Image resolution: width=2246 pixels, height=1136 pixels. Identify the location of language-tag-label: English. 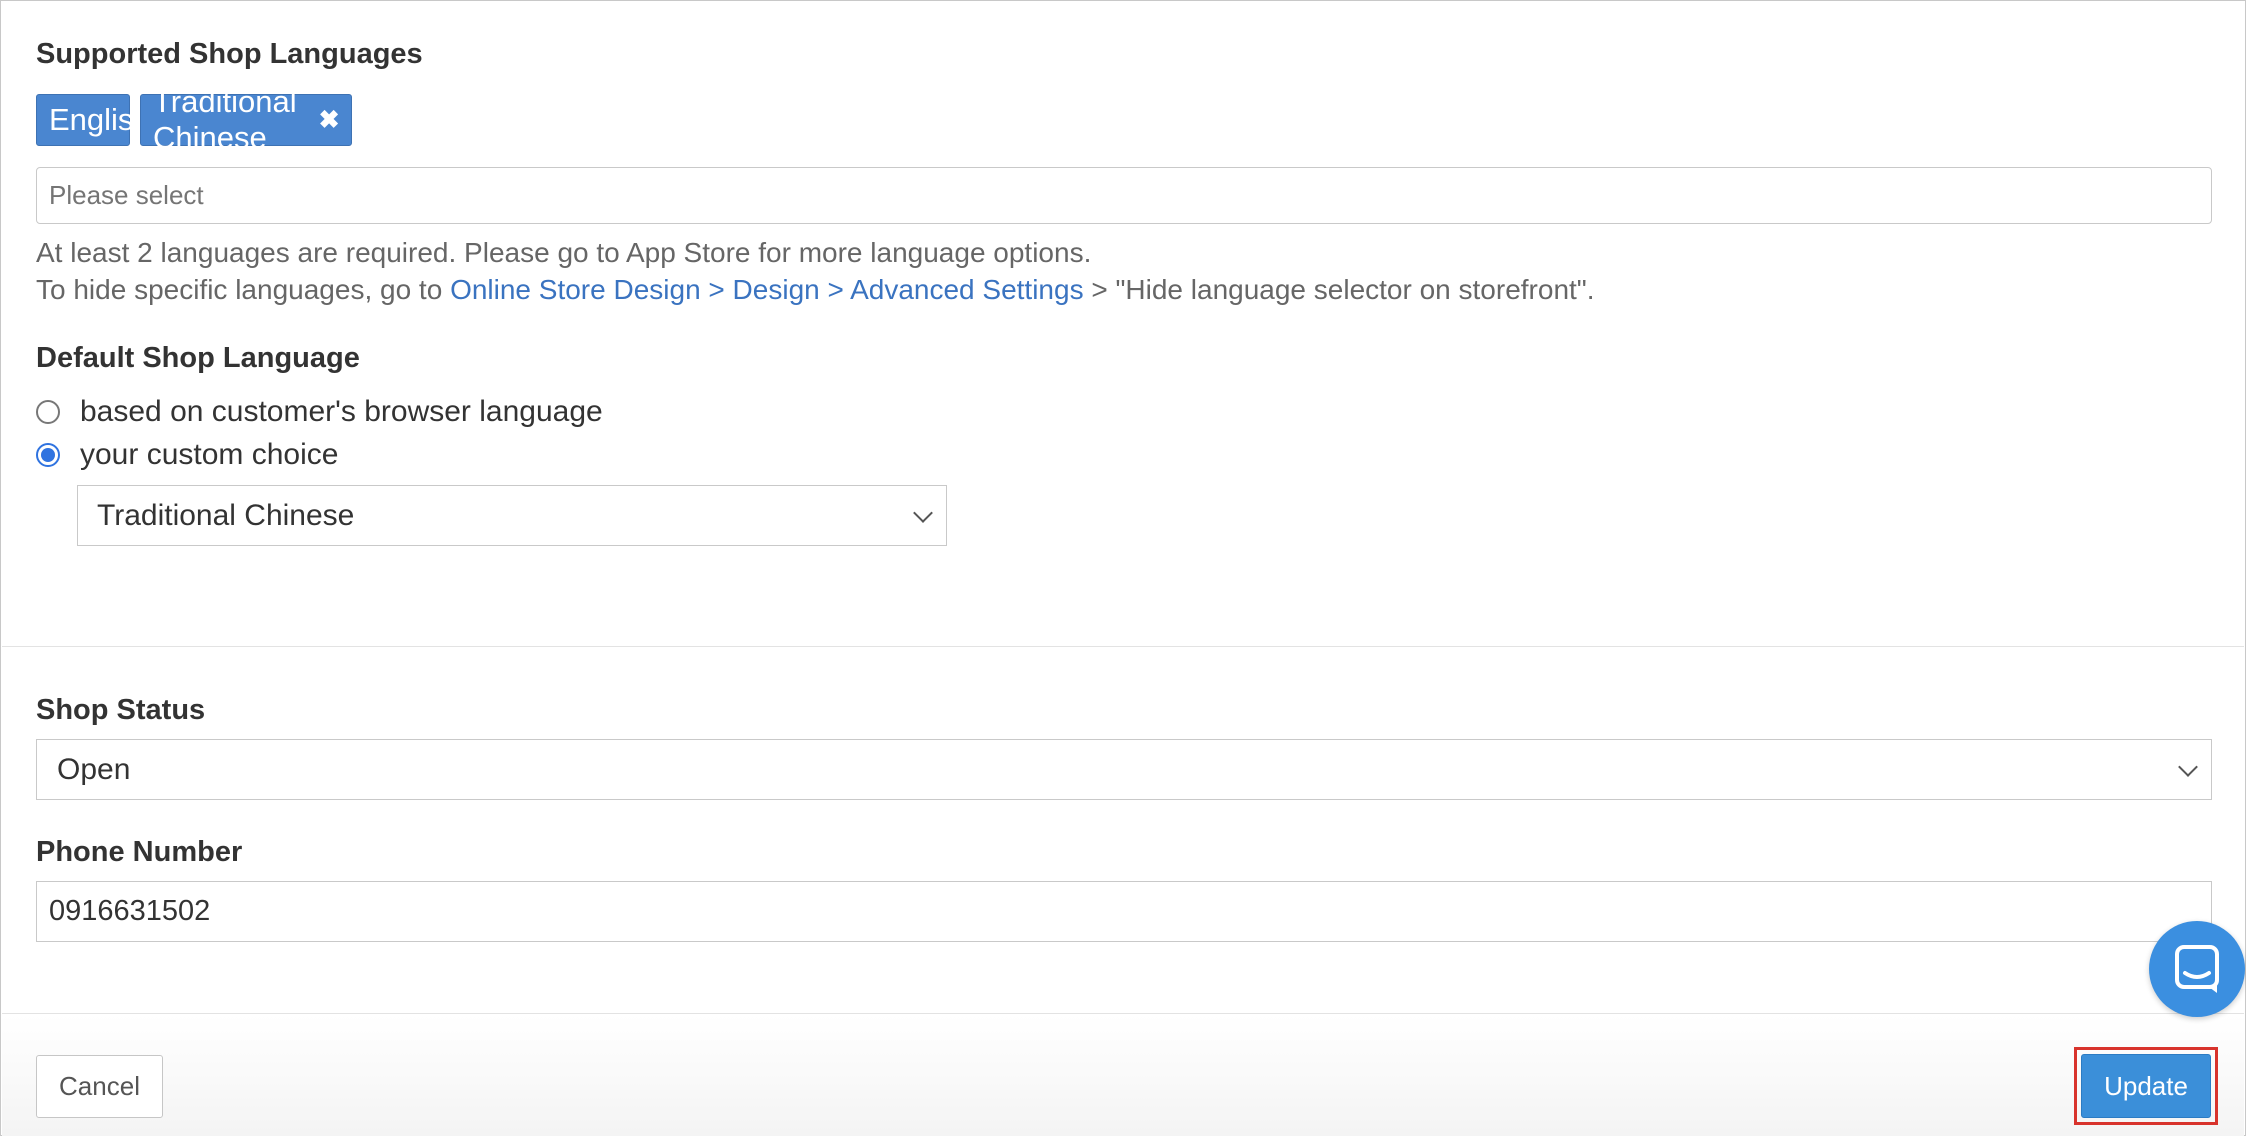
(100, 119).